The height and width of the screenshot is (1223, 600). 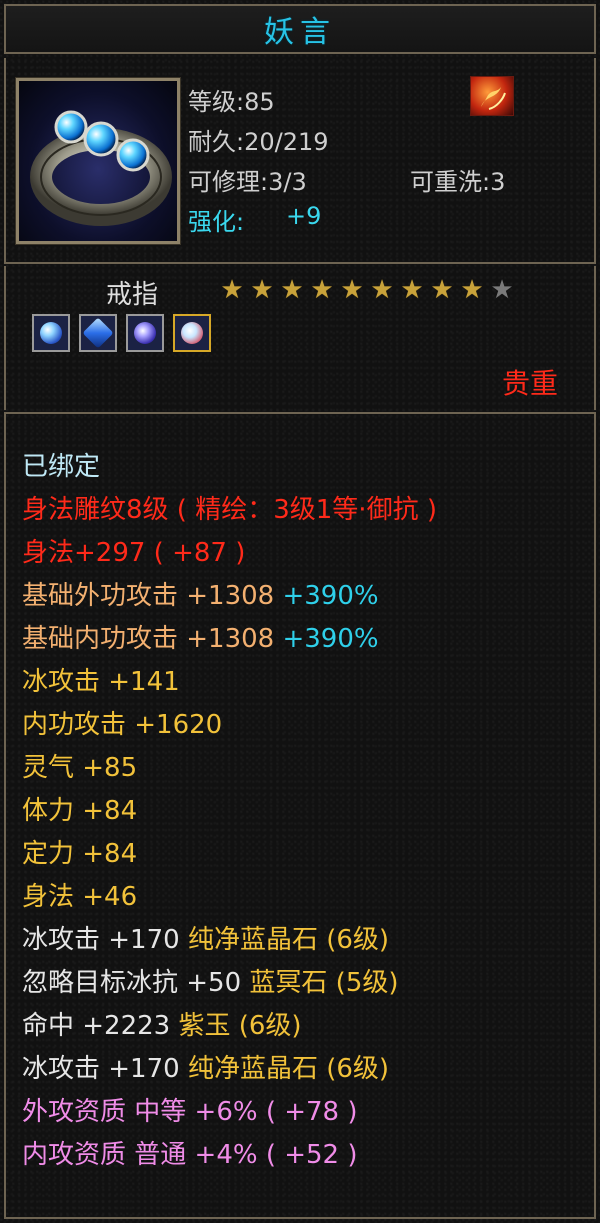 I want to click on inner-attack-line: 内功攻击 +1620, so click(x=122, y=725).